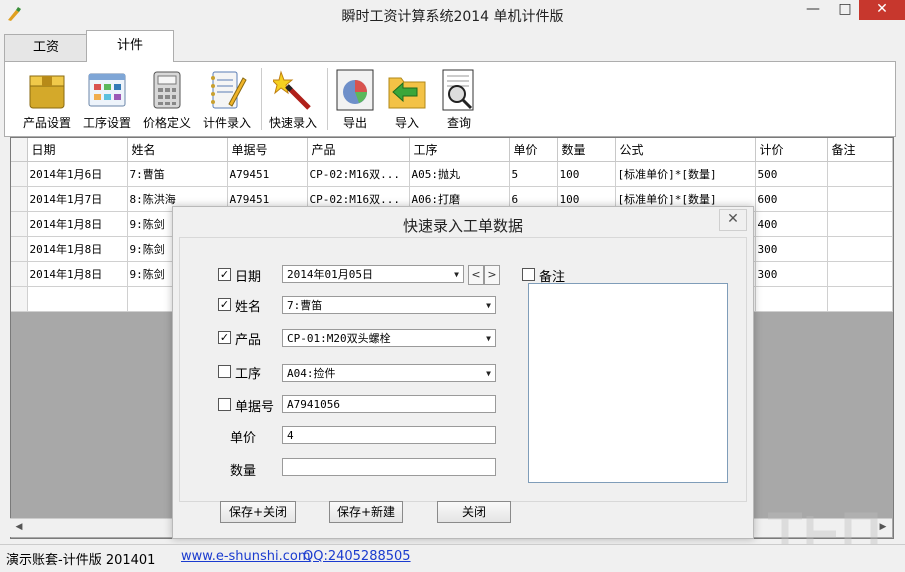 The width and height of the screenshot is (905, 572). What do you see at coordinates (47, 92) in the screenshot?
I see `product-box-icon` at bounding box center [47, 92].